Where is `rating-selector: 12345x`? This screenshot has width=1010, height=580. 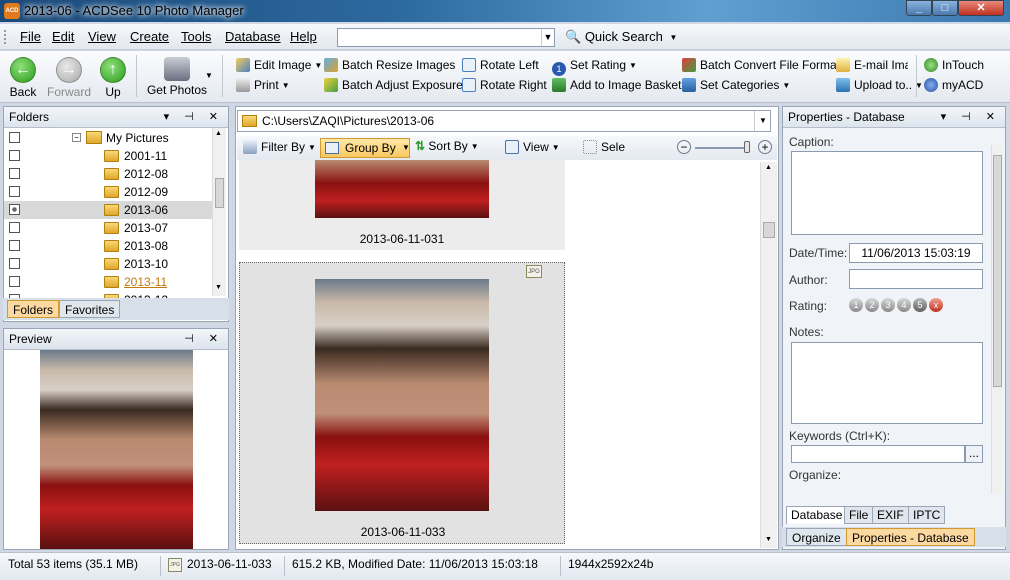 rating-selector: 12345x is located at coordinates (897, 304).